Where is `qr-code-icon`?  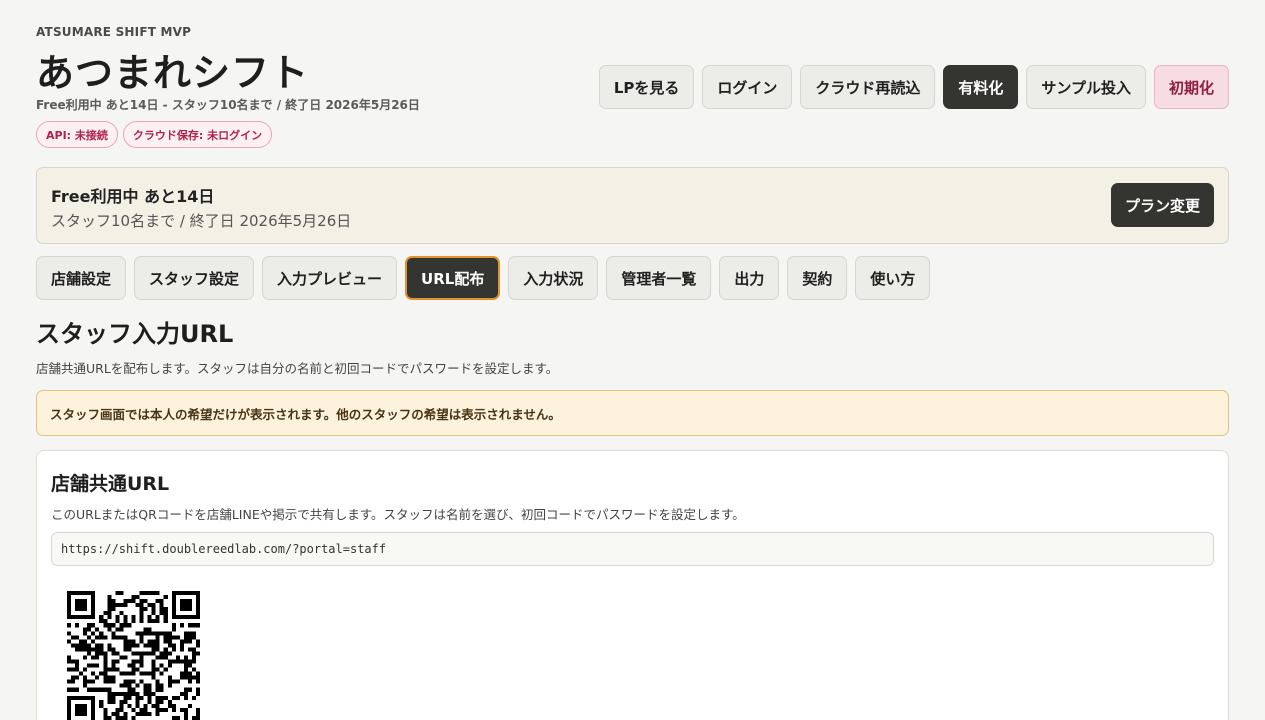 qr-code-icon is located at coordinates (133, 655).